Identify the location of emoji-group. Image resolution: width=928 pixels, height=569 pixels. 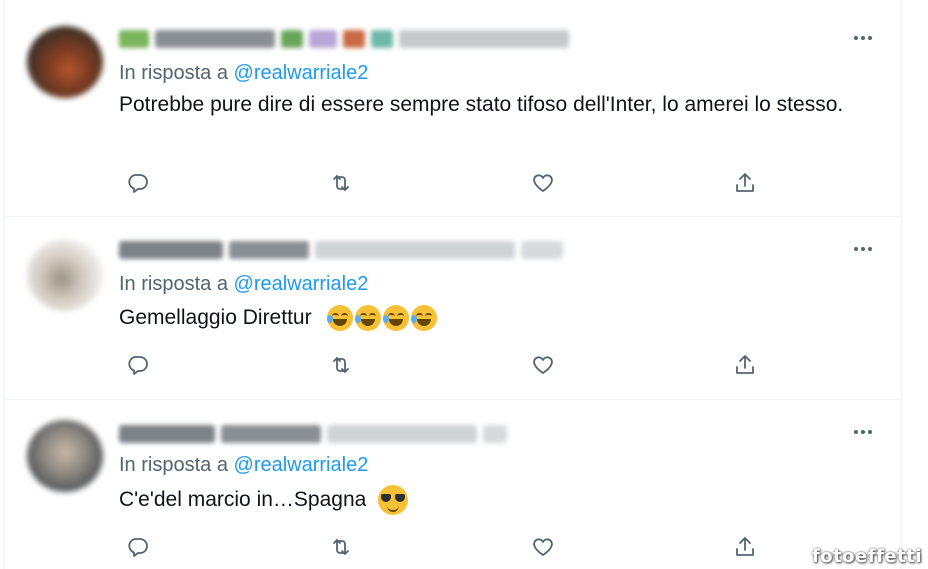
(382, 318).